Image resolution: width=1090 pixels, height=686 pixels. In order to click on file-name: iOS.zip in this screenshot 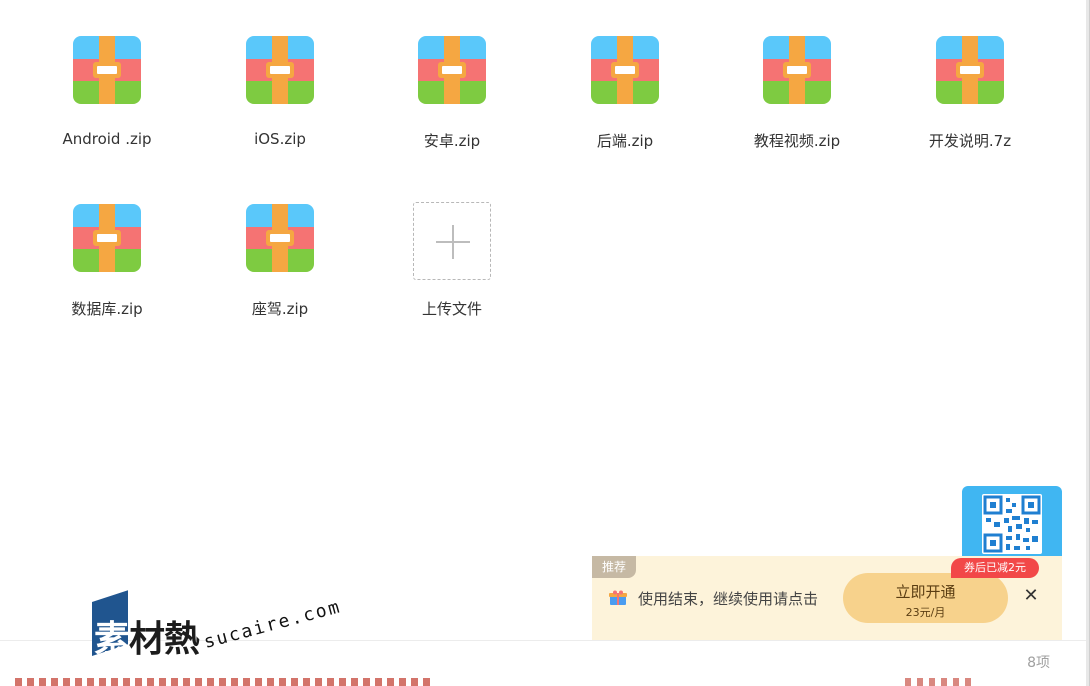, I will do `click(280, 139)`.